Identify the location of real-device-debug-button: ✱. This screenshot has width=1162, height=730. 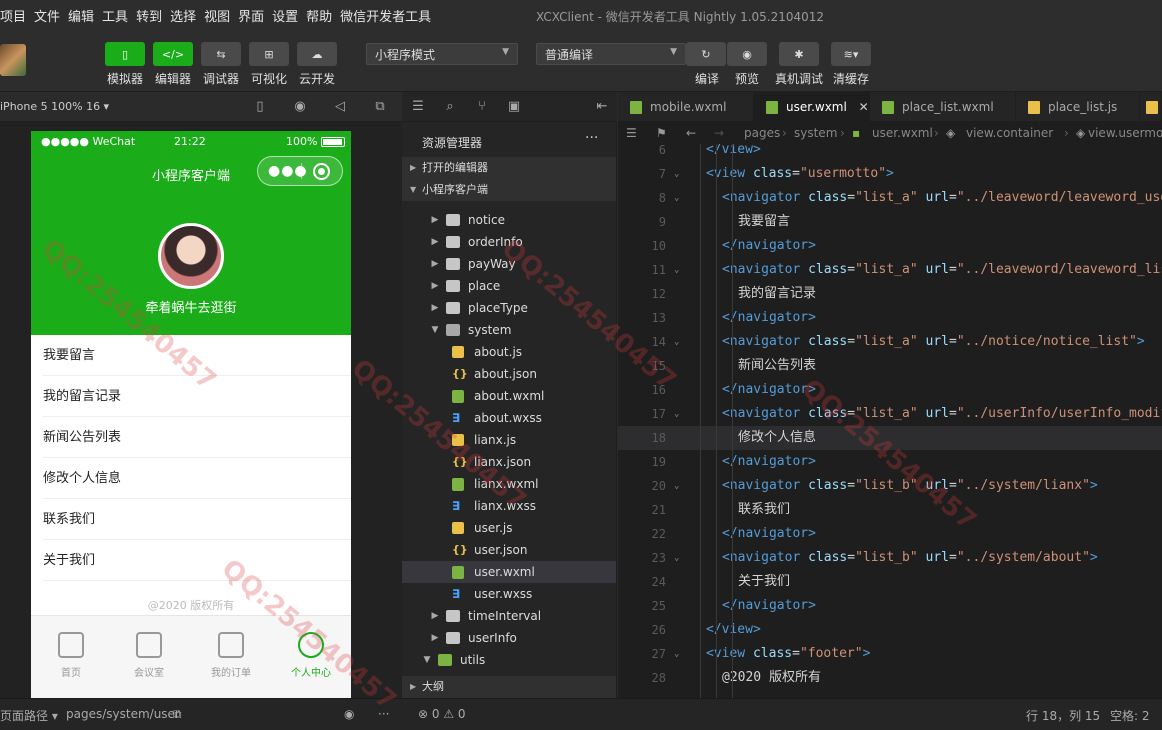
(799, 54).